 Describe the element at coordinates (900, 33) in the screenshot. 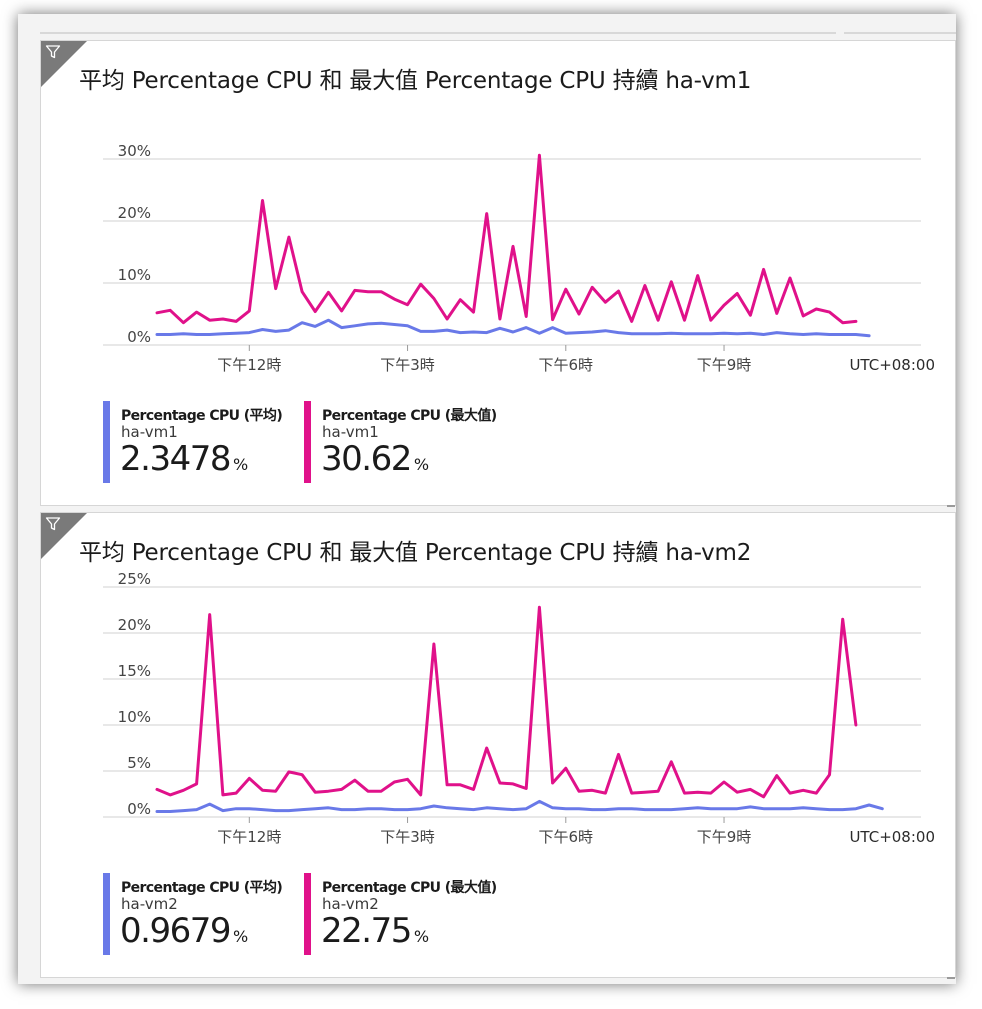

I see `top-divider-right` at that location.